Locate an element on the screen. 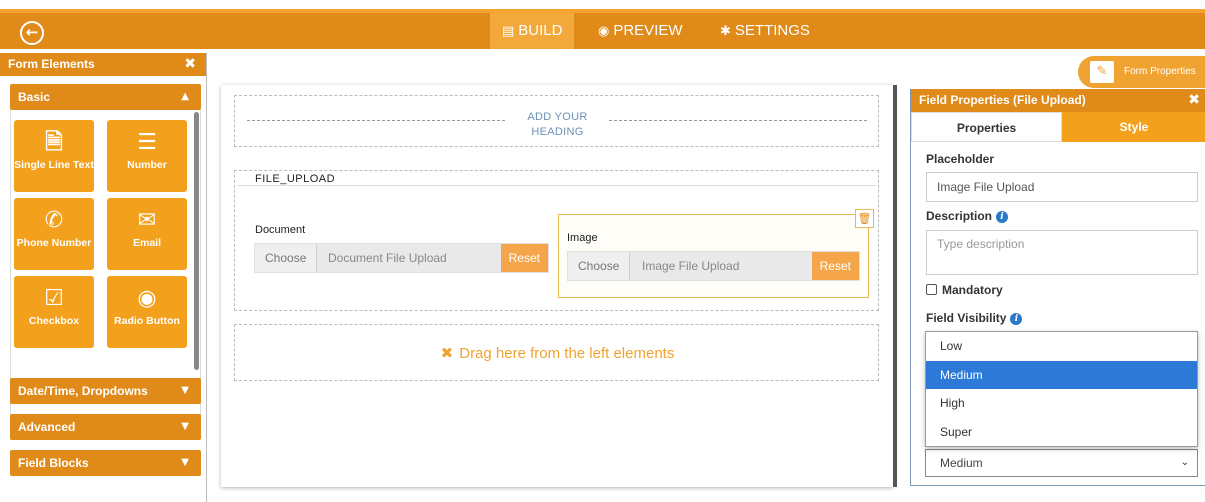 This screenshot has height=502, width=1205. image-file-name: Image File Upload is located at coordinates (691, 266).